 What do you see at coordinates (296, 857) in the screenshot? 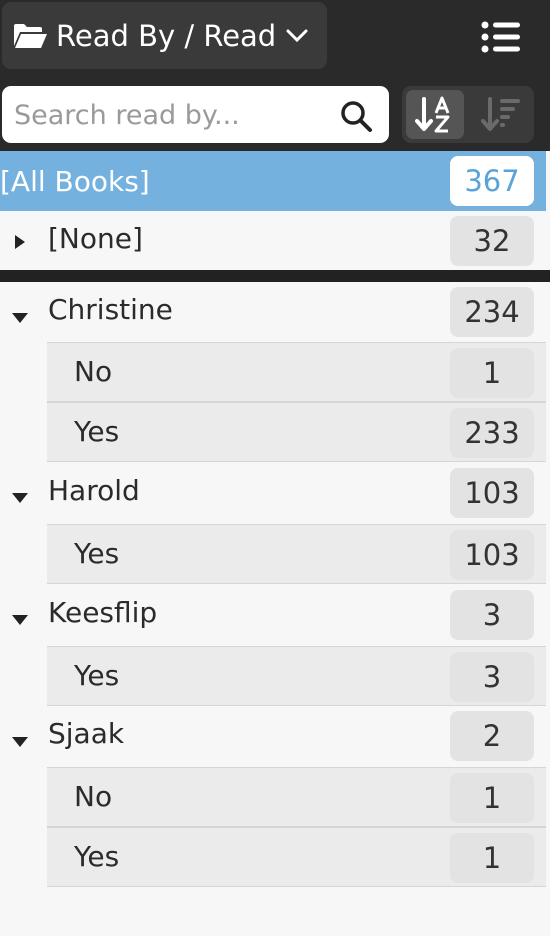
I see `list-item-sjaak-yes: Yes 1` at bounding box center [296, 857].